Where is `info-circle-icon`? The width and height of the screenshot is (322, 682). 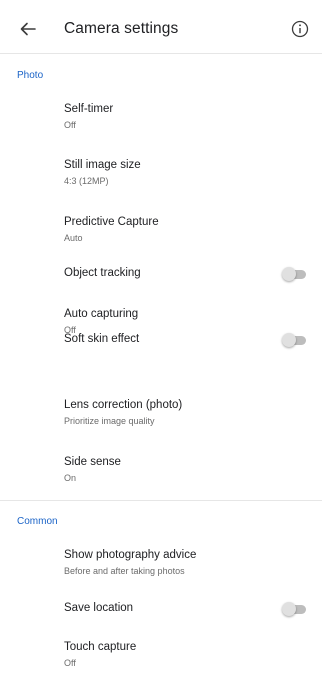
info-circle-icon is located at coordinates (300, 29).